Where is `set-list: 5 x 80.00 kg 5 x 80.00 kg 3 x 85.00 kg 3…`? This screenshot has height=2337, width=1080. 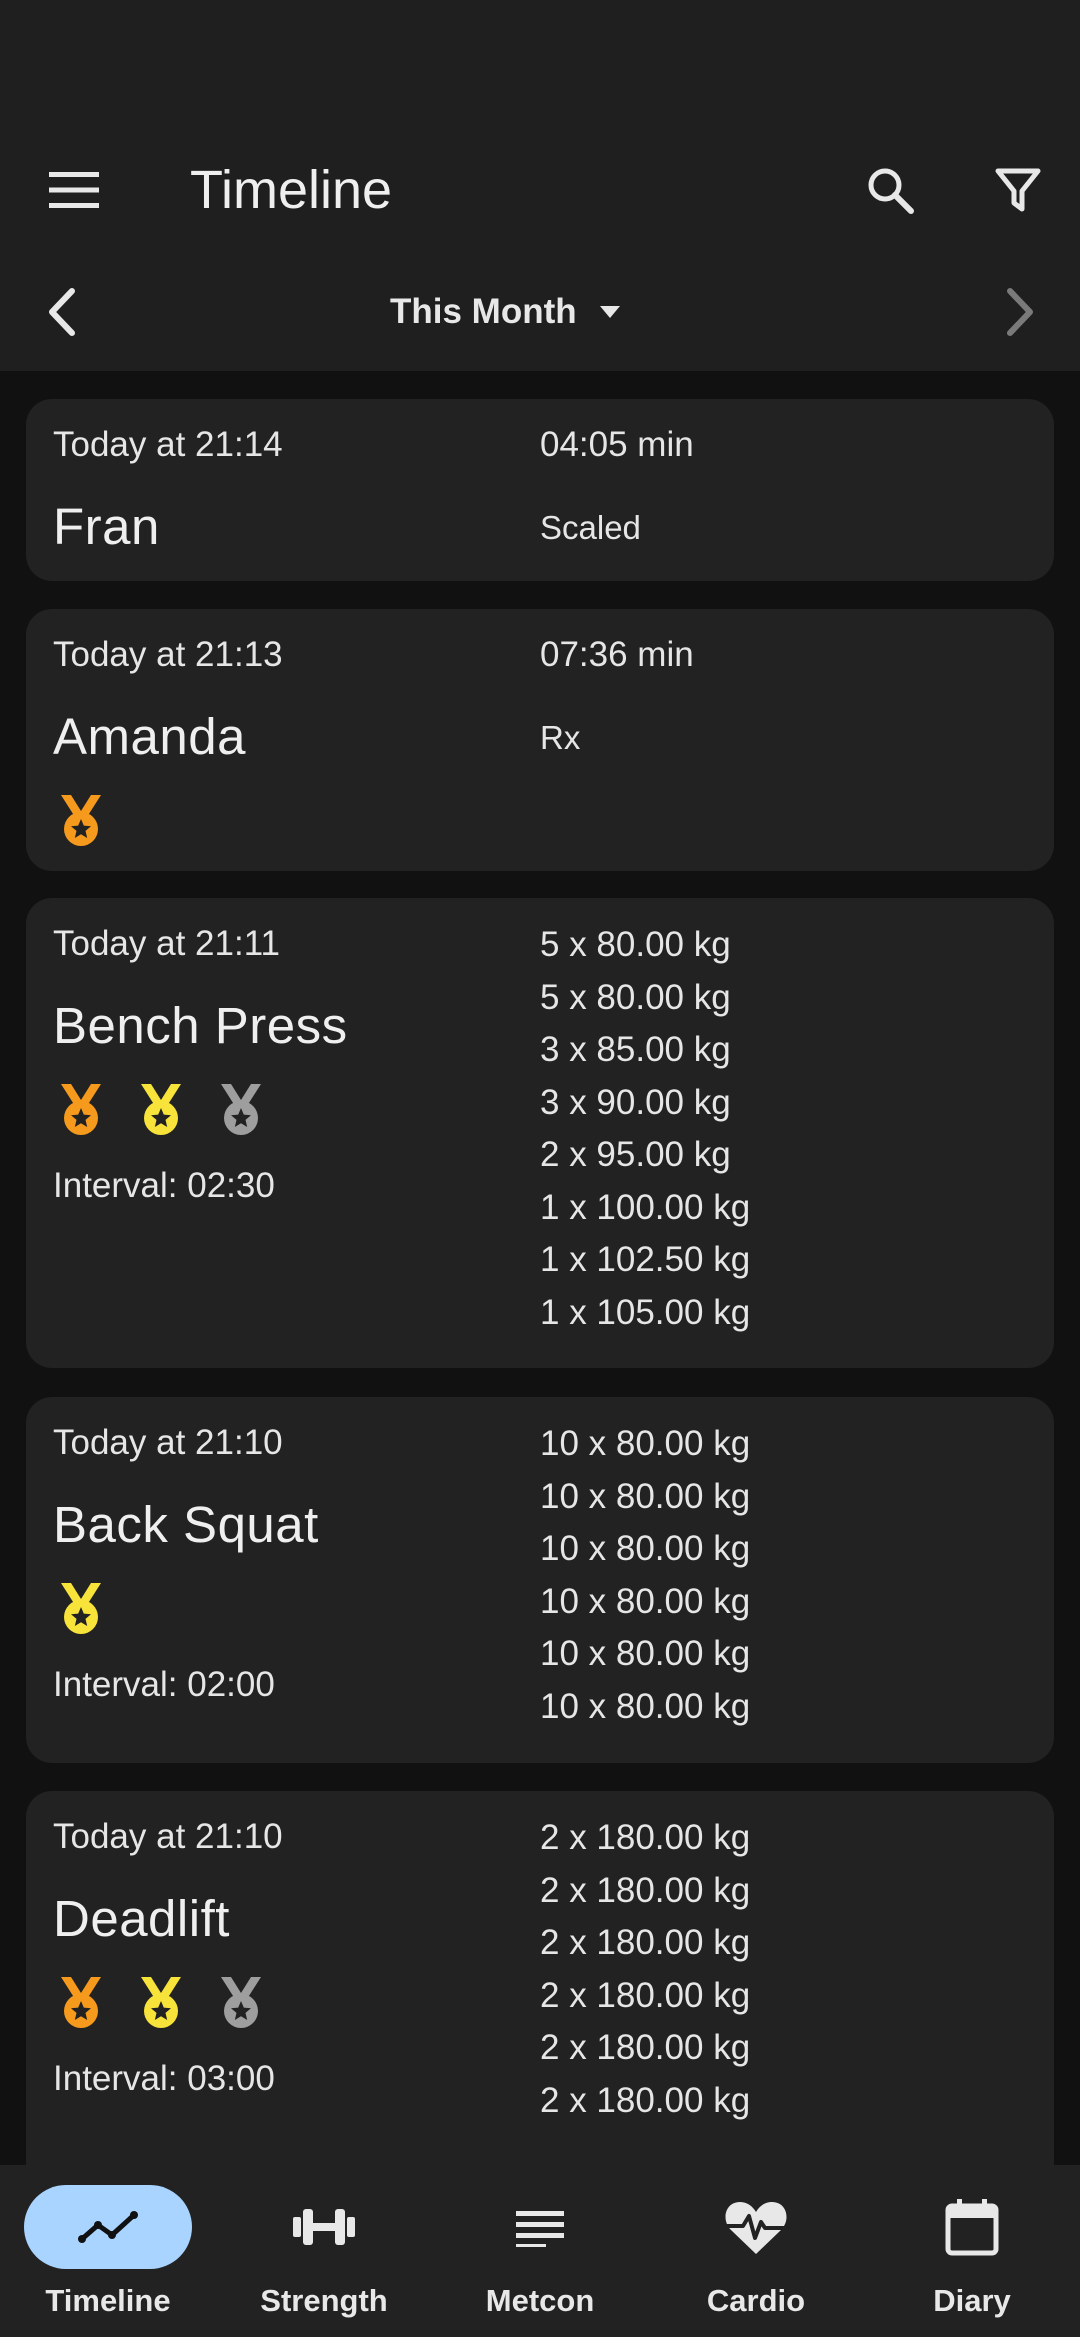
set-list: 5 x 80.00 kg 5 x 80.00 kg 3 x 85.00 kg 3… is located at coordinates (645, 1134).